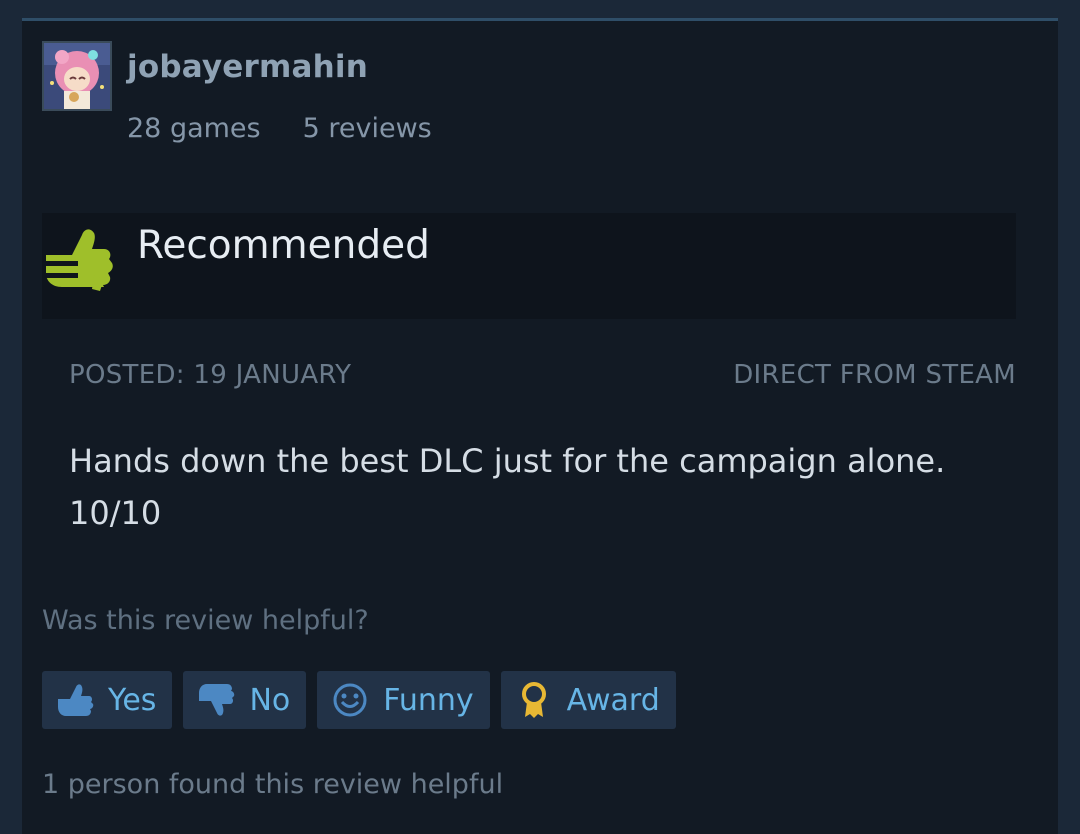 Image resolution: width=1080 pixels, height=834 pixels. I want to click on reviews-count: 5 reviews, so click(367, 128).